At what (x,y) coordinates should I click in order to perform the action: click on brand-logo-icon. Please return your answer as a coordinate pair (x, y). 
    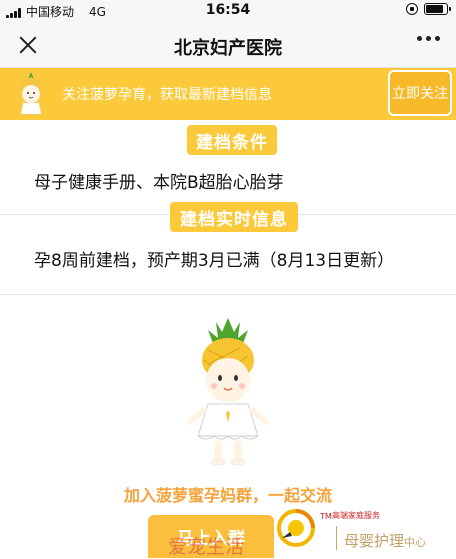
    Looking at the image, I should click on (296, 528).